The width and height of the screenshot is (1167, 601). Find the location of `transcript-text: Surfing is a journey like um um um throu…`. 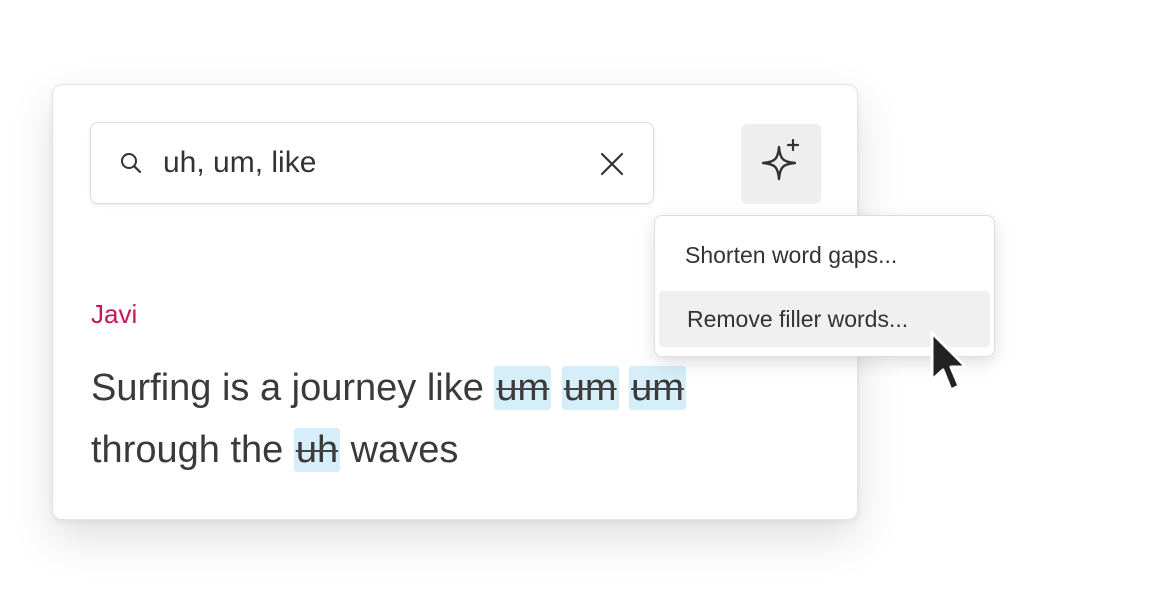

transcript-text: Surfing is a journey like um um um throu… is located at coordinates (461, 419).